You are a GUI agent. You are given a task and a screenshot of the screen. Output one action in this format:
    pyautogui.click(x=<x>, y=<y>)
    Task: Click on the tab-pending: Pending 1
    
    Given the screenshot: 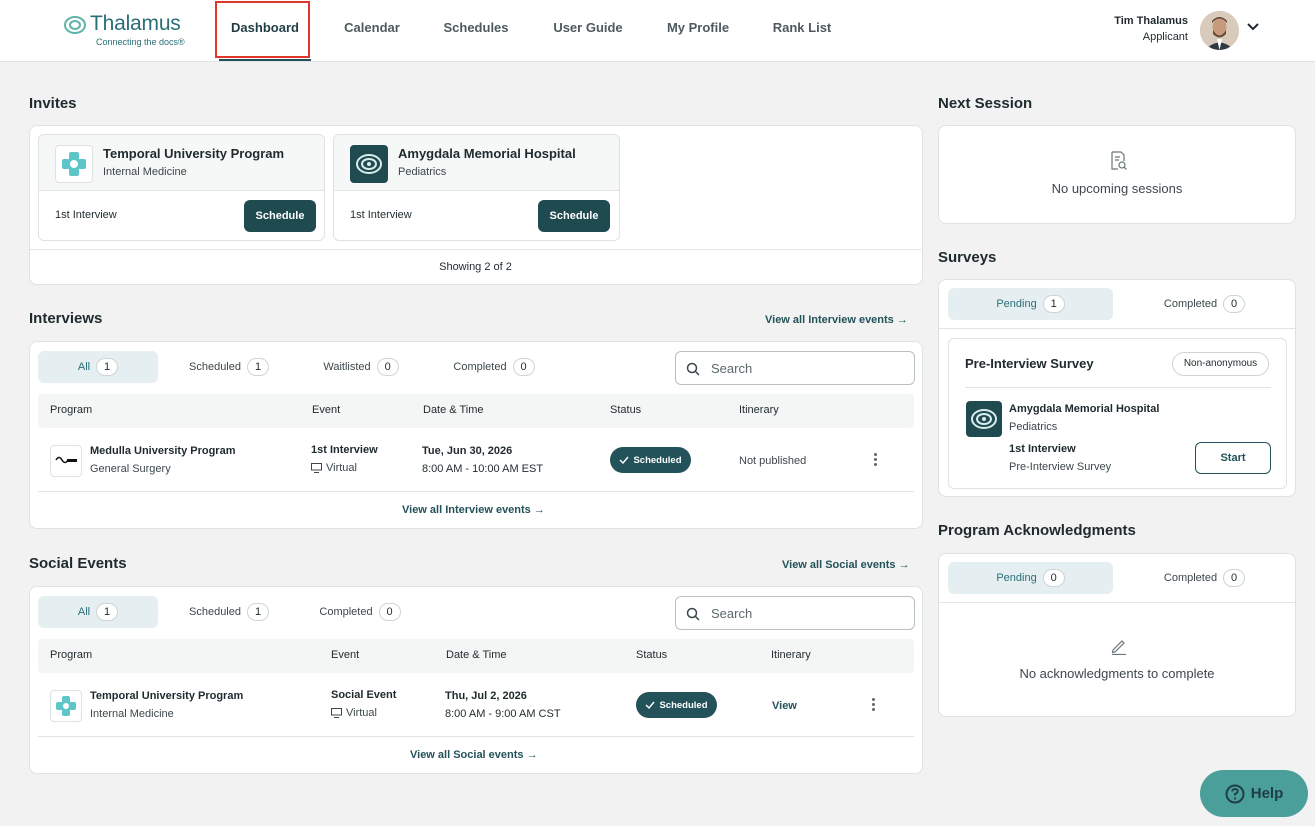 What is the action you would take?
    pyautogui.click(x=1030, y=304)
    